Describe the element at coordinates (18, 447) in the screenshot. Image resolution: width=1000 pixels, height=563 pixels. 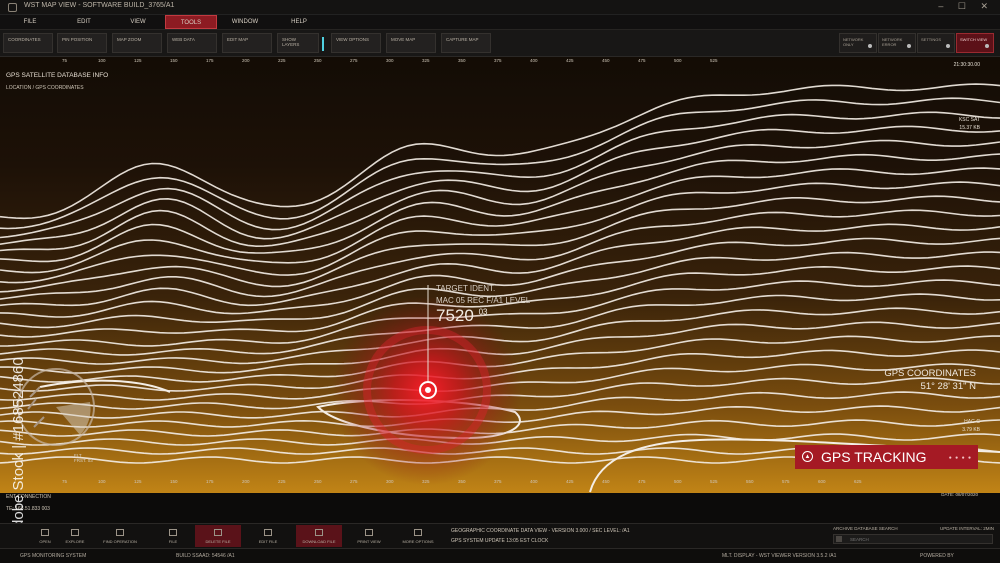
I see `stock-id-watermark: Adobe Stock | #168524860` at that location.